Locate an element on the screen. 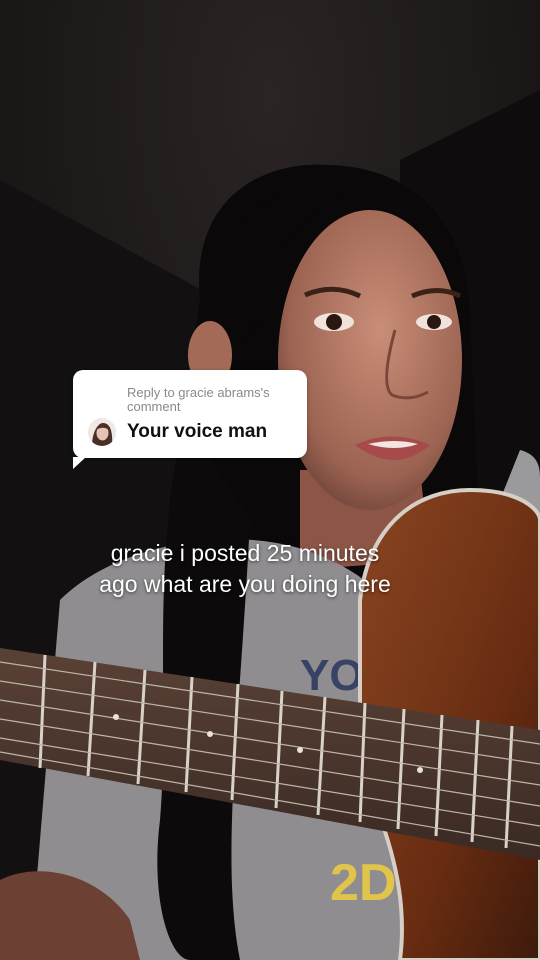 The width and height of the screenshot is (540, 960). avatar-photo-icon is located at coordinates (102, 432).